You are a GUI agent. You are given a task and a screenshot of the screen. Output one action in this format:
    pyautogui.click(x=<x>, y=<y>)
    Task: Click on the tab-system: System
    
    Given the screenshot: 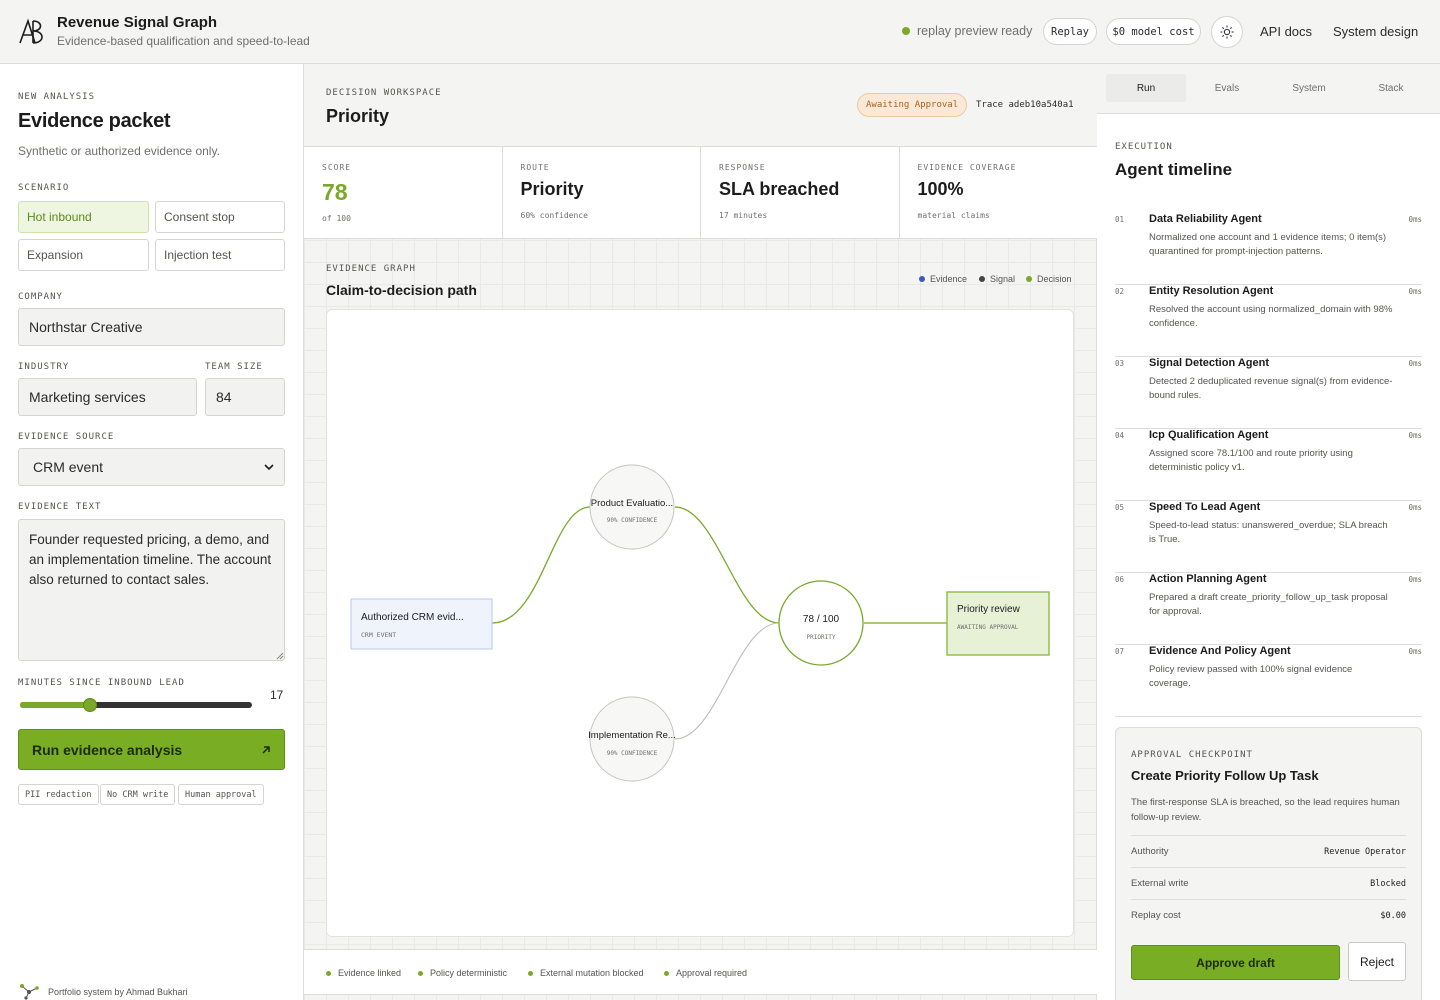 What is the action you would take?
    pyautogui.click(x=1309, y=88)
    